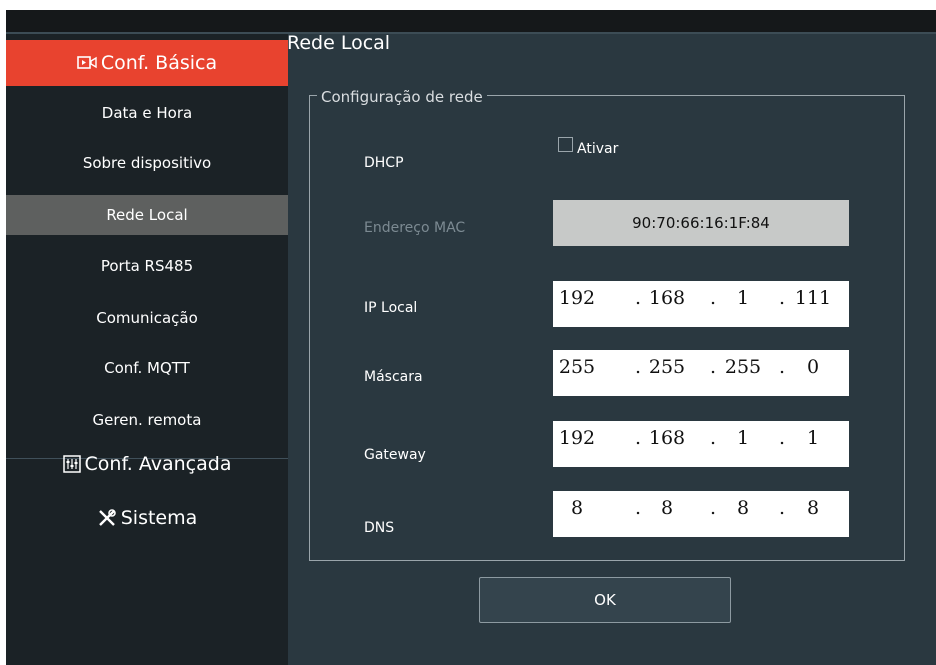  I want to click on sidebar-item-date-time: Data e Hora, so click(147, 113).